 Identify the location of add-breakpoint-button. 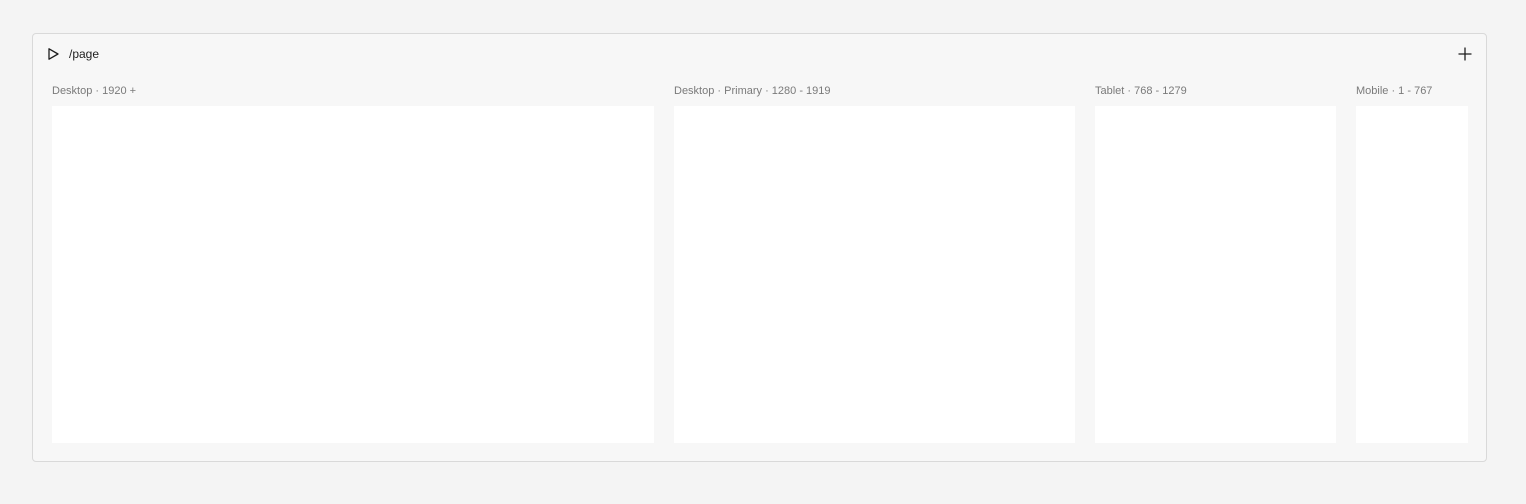
(1465, 54).